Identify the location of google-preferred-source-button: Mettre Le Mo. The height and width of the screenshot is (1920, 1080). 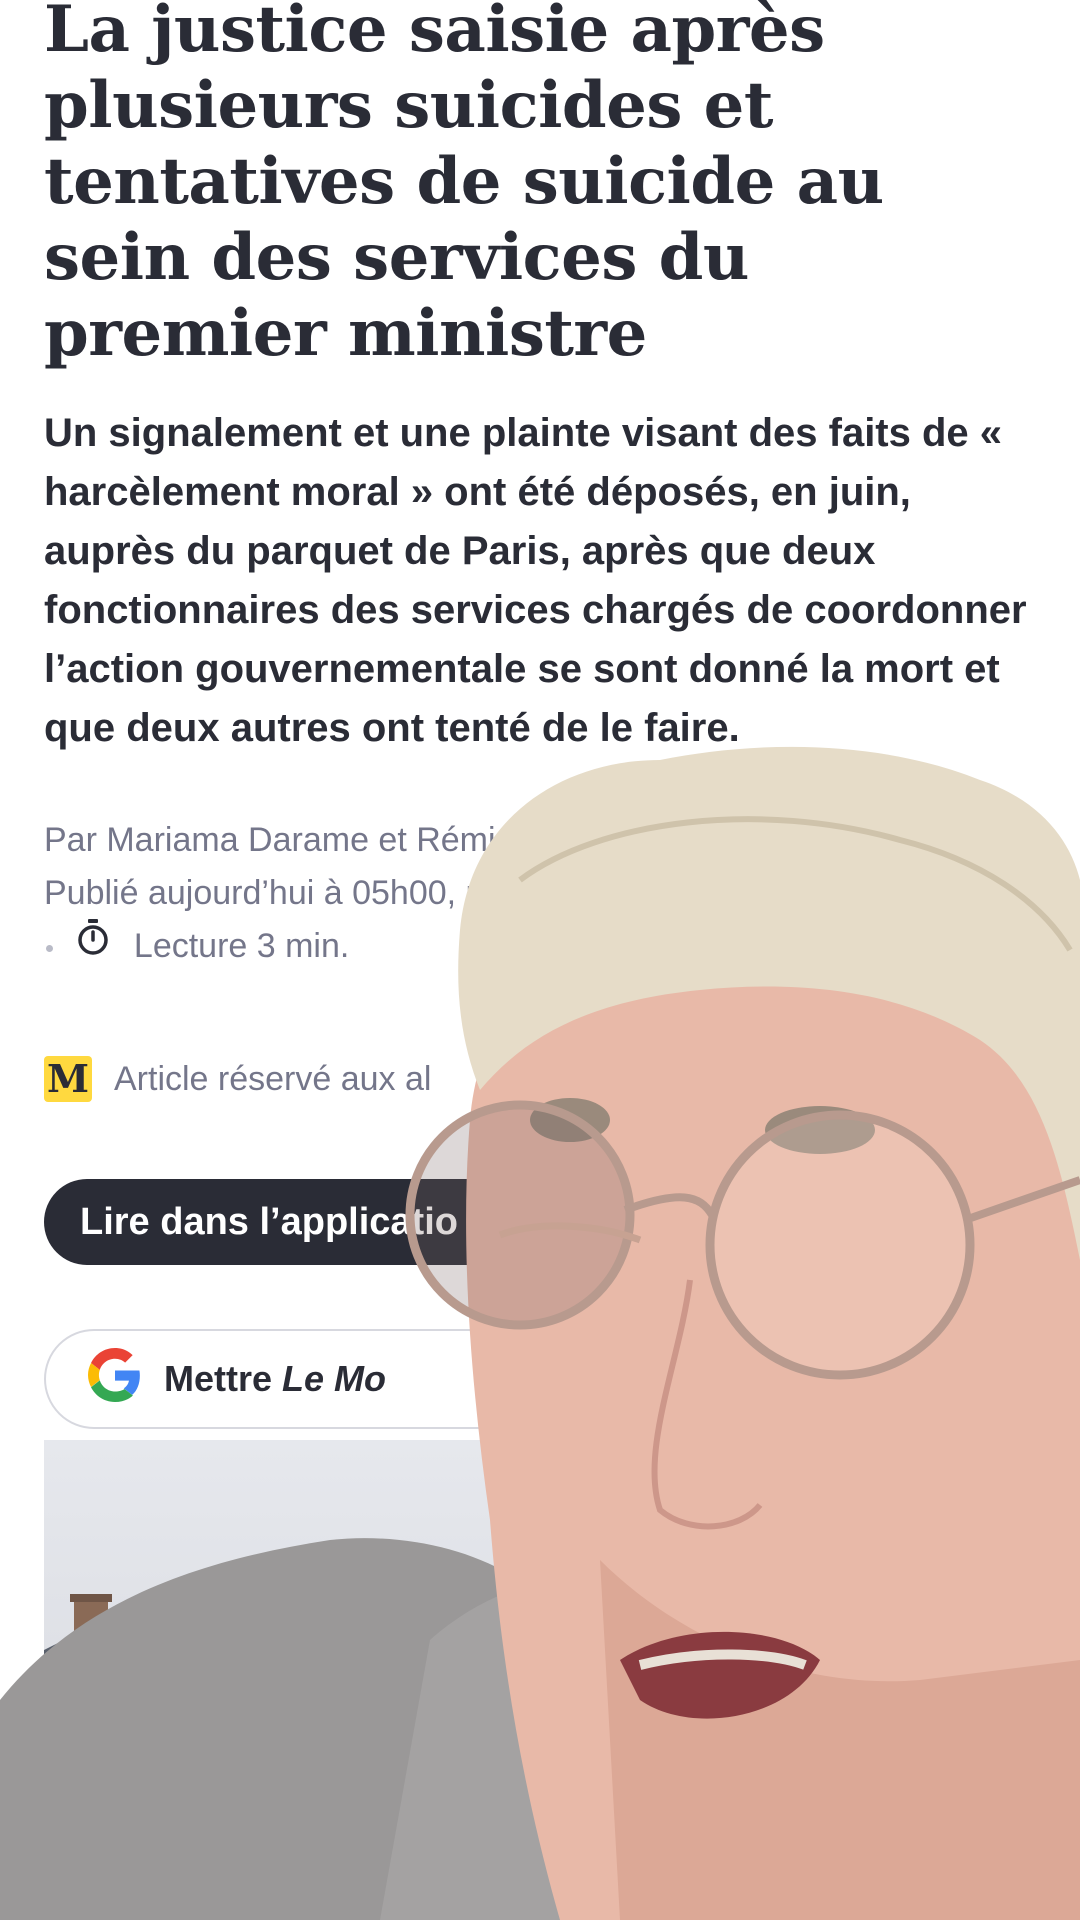
(364, 1379).